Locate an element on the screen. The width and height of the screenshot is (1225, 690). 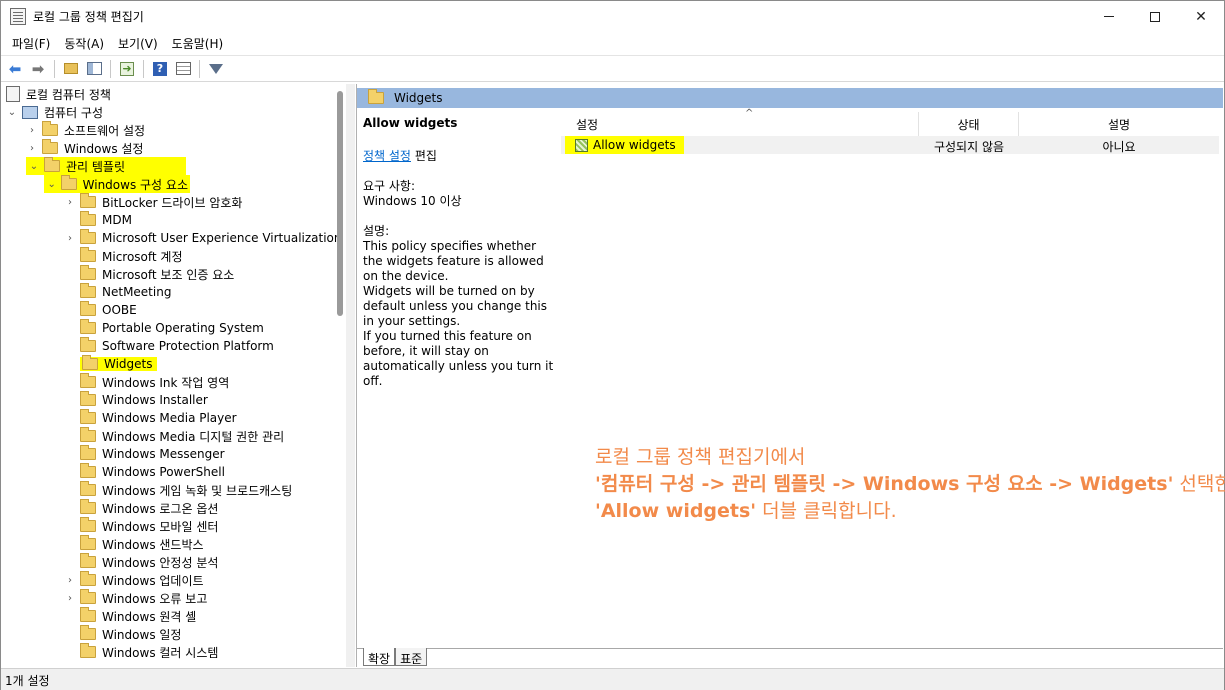
tree-item: Portable Operating System is located at coordinates (164, 328).